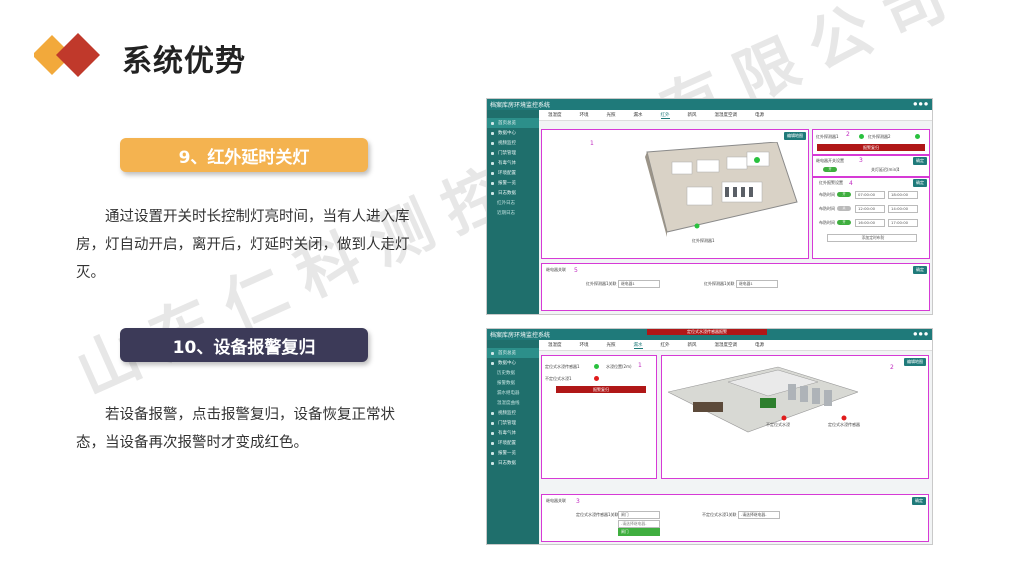  I want to click on relay-panel: 继电器关联 5 确定 红外探测器1关联 继电器1 红外探测器1关联 继电器1, so click(735, 287).